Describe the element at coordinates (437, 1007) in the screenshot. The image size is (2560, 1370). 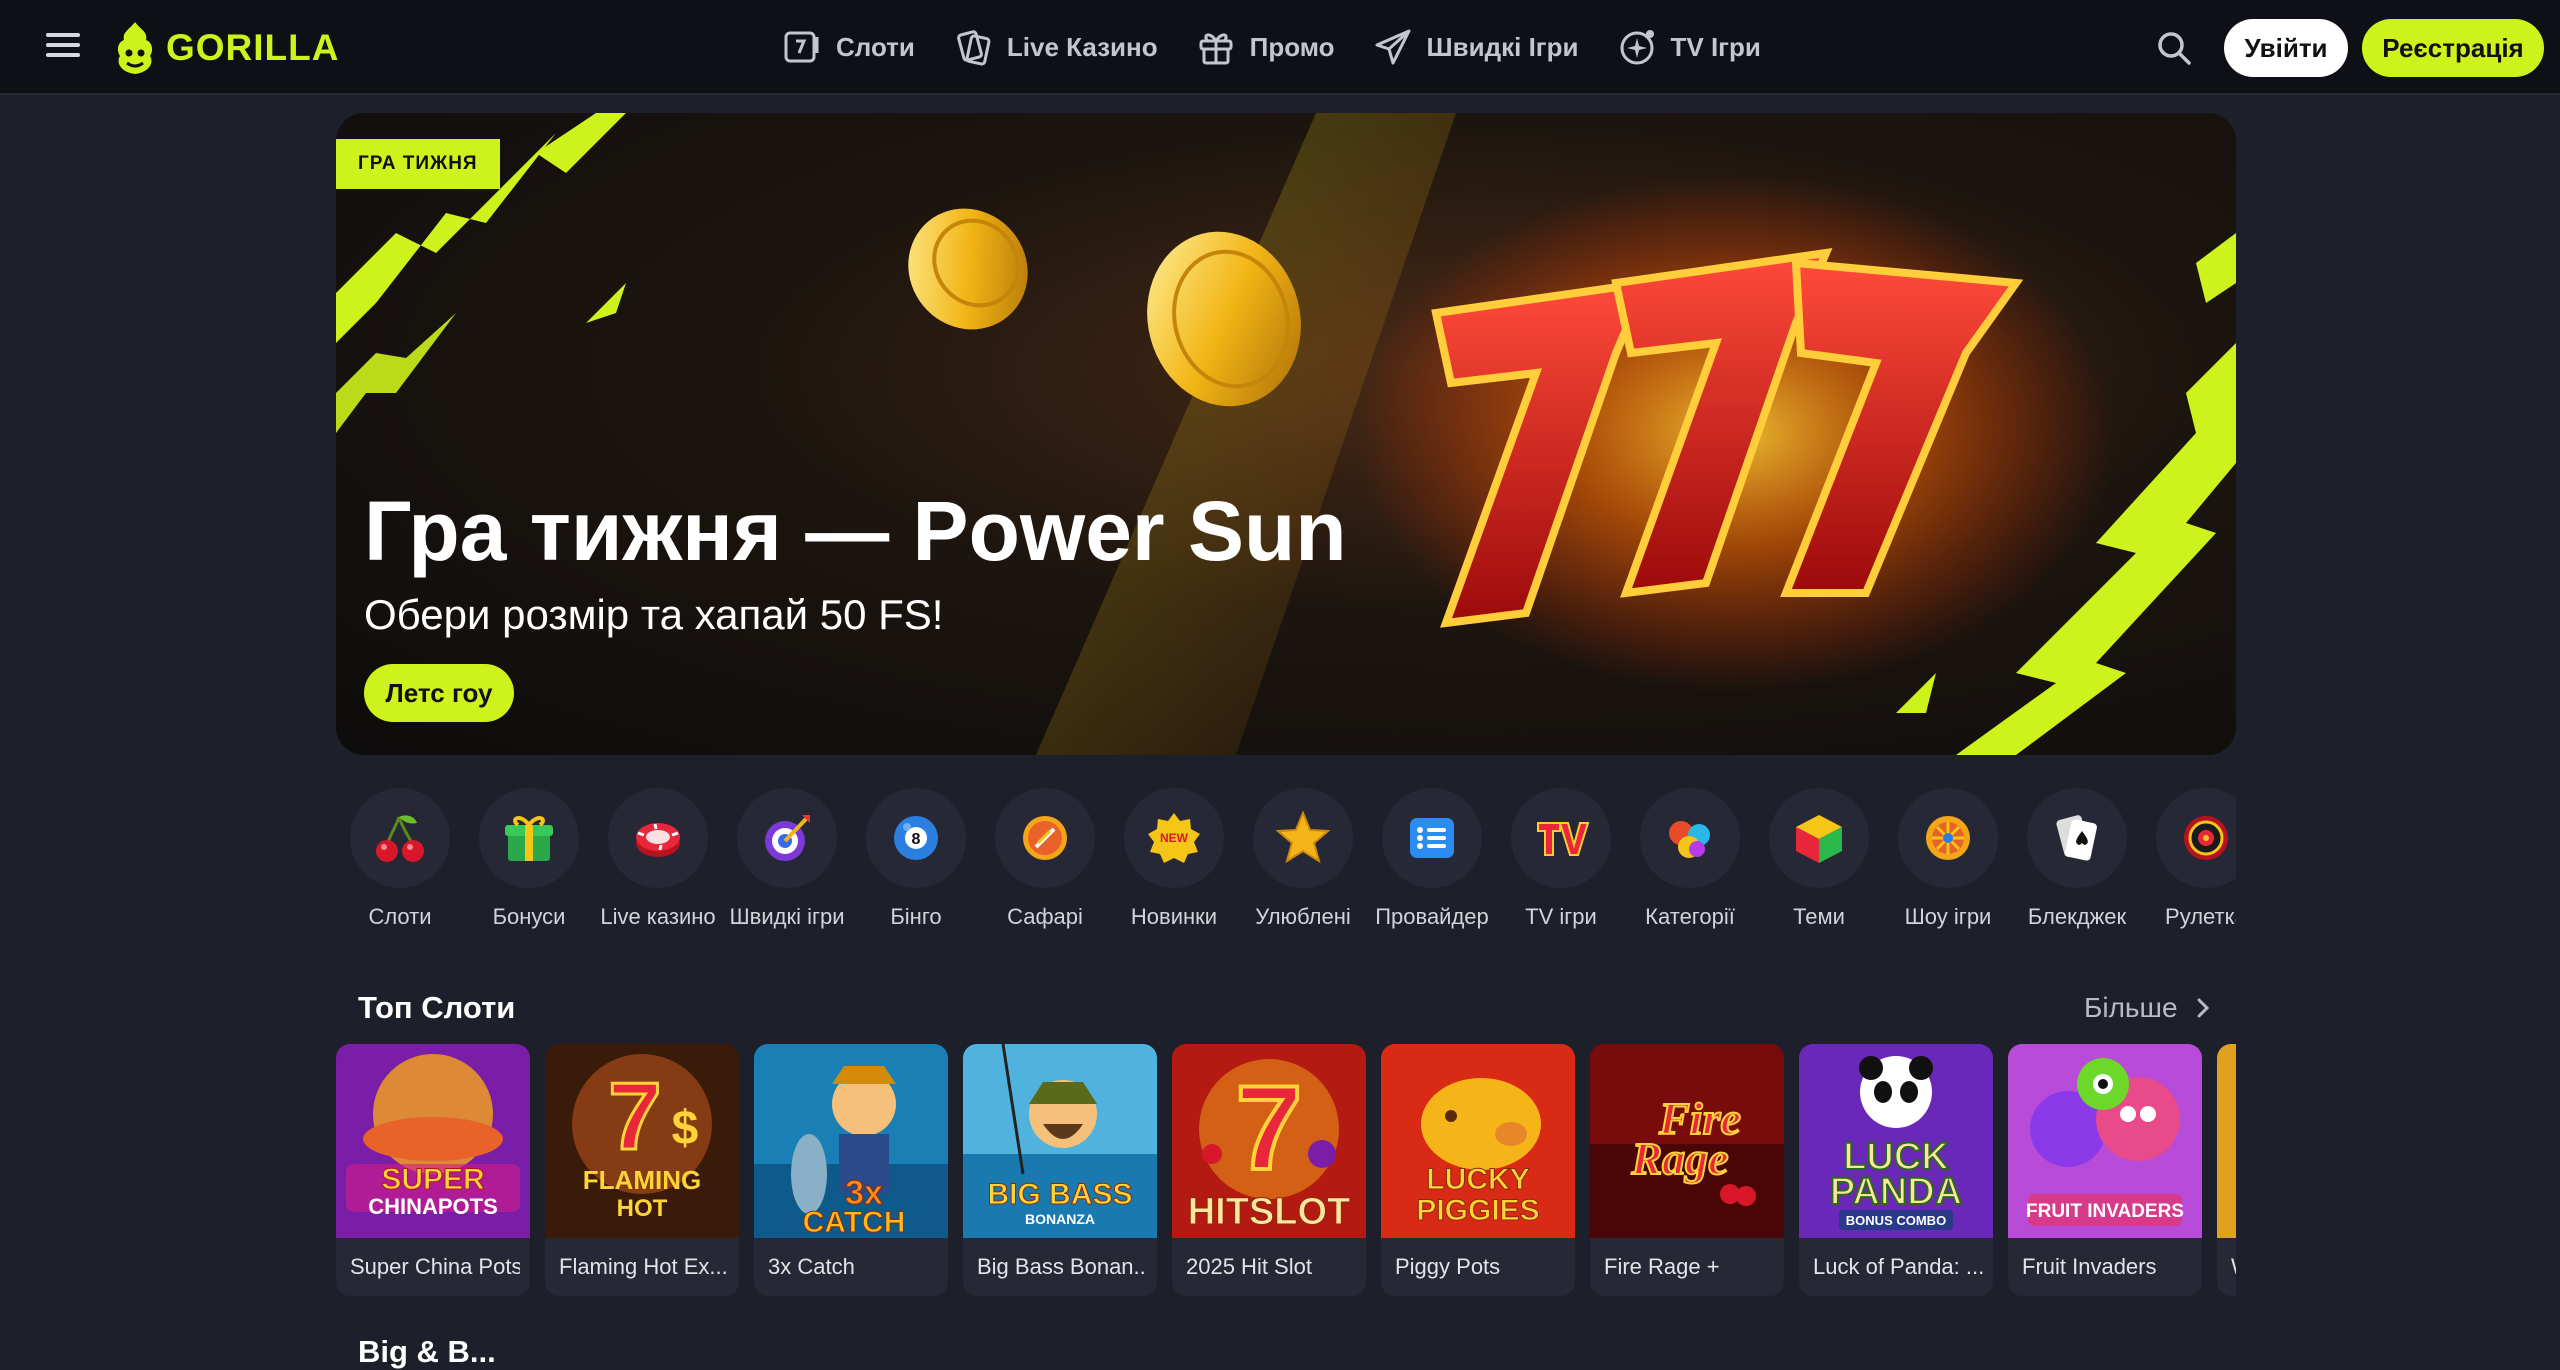
I see `section-title-top-slots: Топ Слоти` at that location.